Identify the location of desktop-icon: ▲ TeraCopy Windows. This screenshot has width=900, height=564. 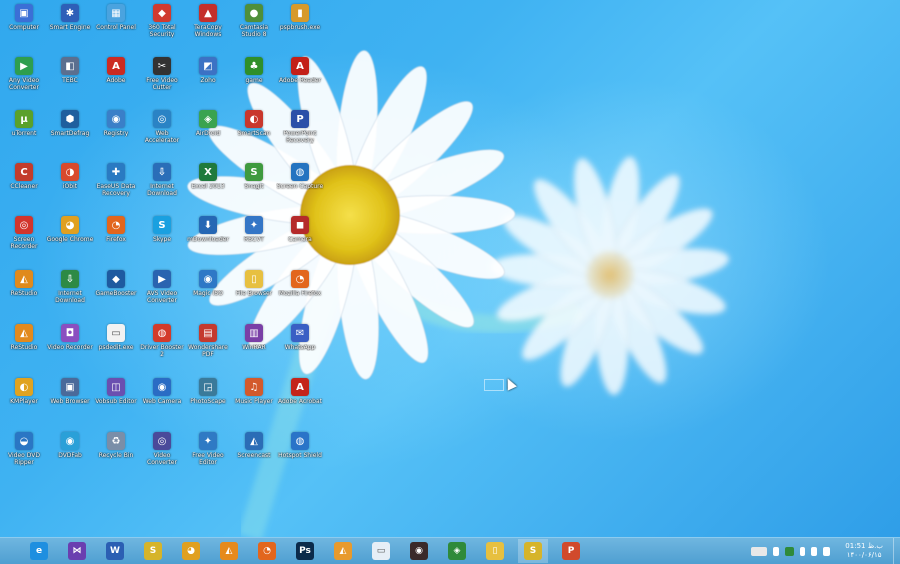
(208, 30).